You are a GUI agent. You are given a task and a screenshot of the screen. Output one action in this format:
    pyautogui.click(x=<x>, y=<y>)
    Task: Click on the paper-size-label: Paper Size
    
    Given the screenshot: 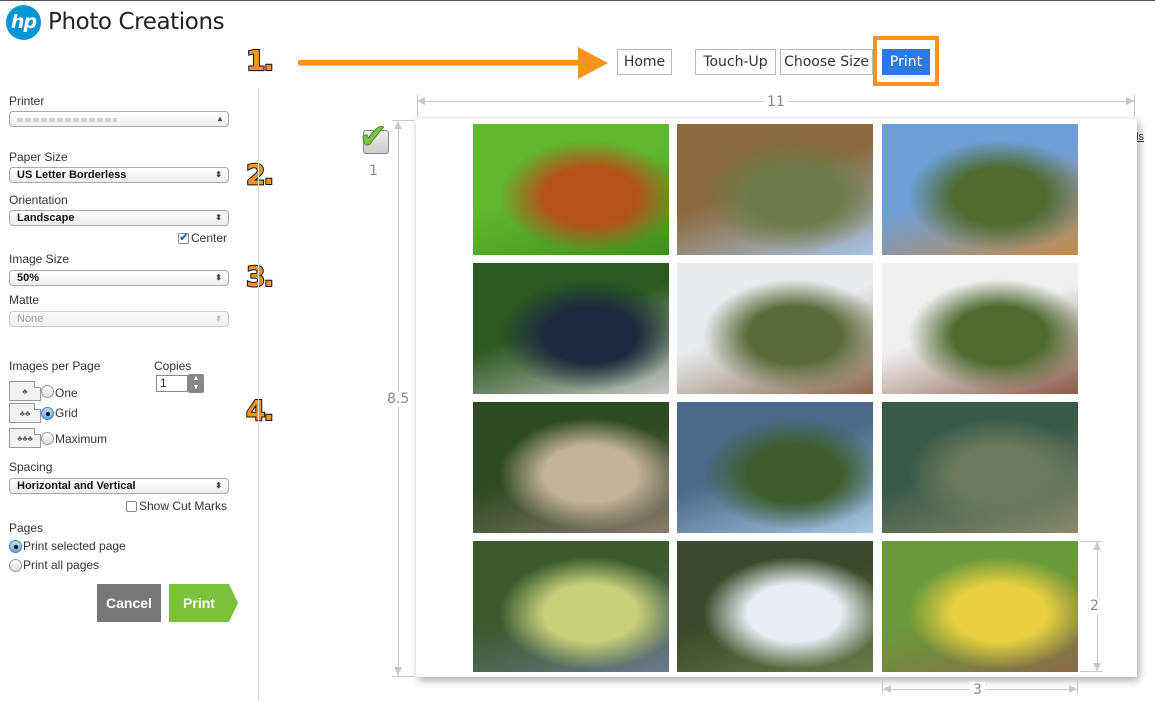 What is the action you would take?
    pyautogui.click(x=38, y=157)
    